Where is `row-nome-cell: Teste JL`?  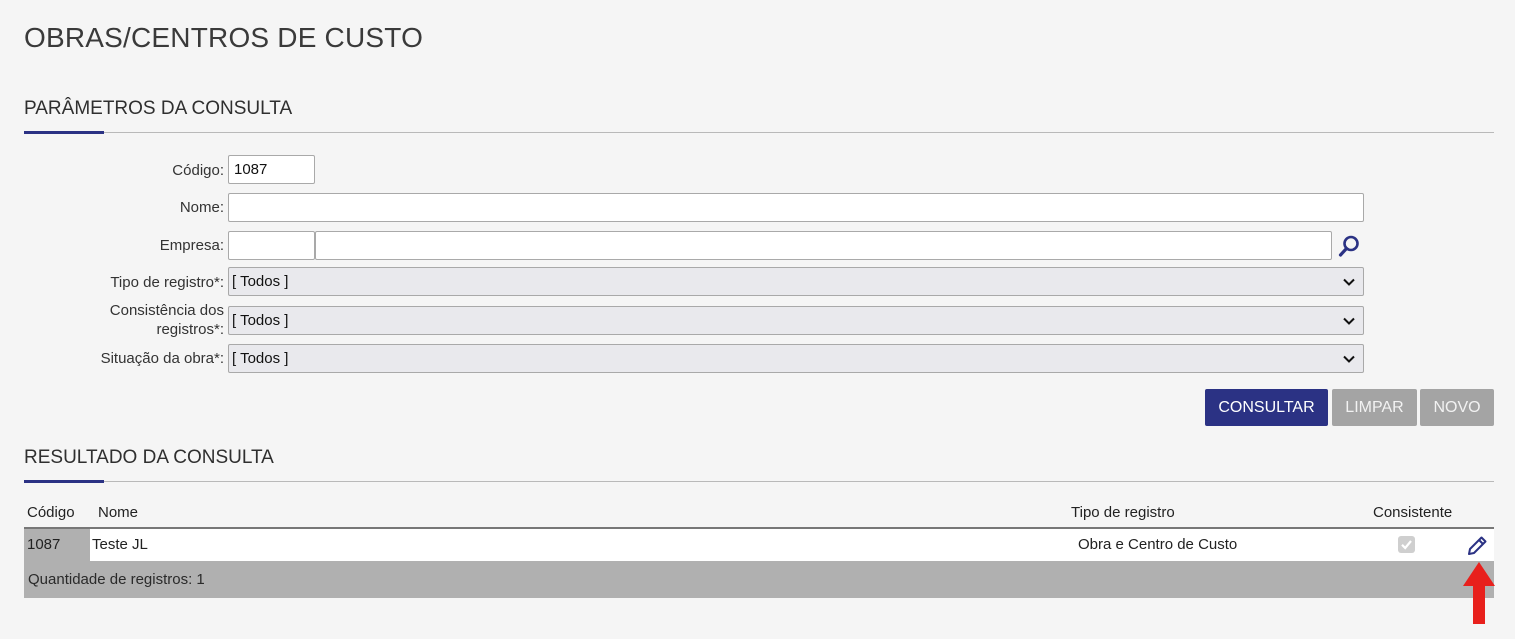 row-nome-cell: Teste JL is located at coordinates (120, 544).